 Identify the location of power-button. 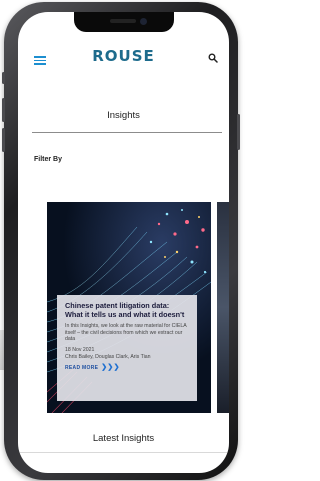
(238, 132).